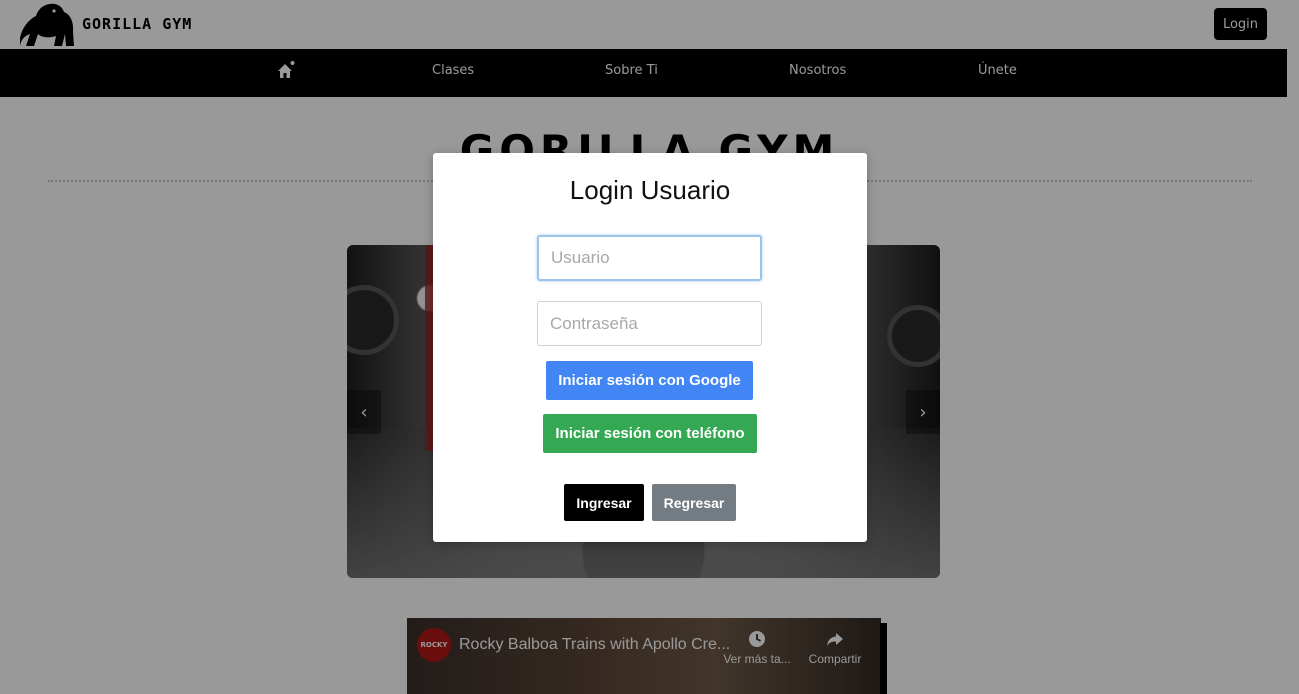 Image resolution: width=1299 pixels, height=694 pixels. What do you see at coordinates (649, 258) in the screenshot?
I see `username-input` at bounding box center [649, 258].